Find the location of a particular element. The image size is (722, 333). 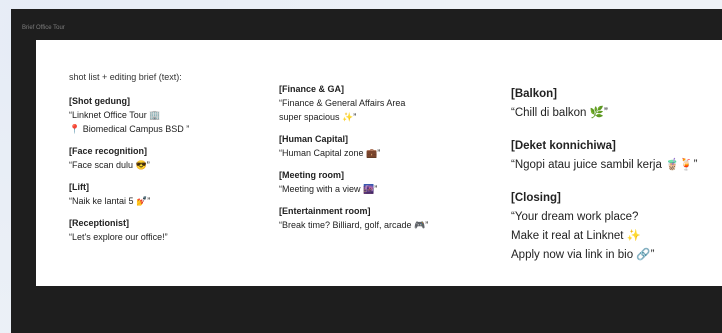

section-line: Apply now via link in bio 🔗” is located at coordinates (583, 255).